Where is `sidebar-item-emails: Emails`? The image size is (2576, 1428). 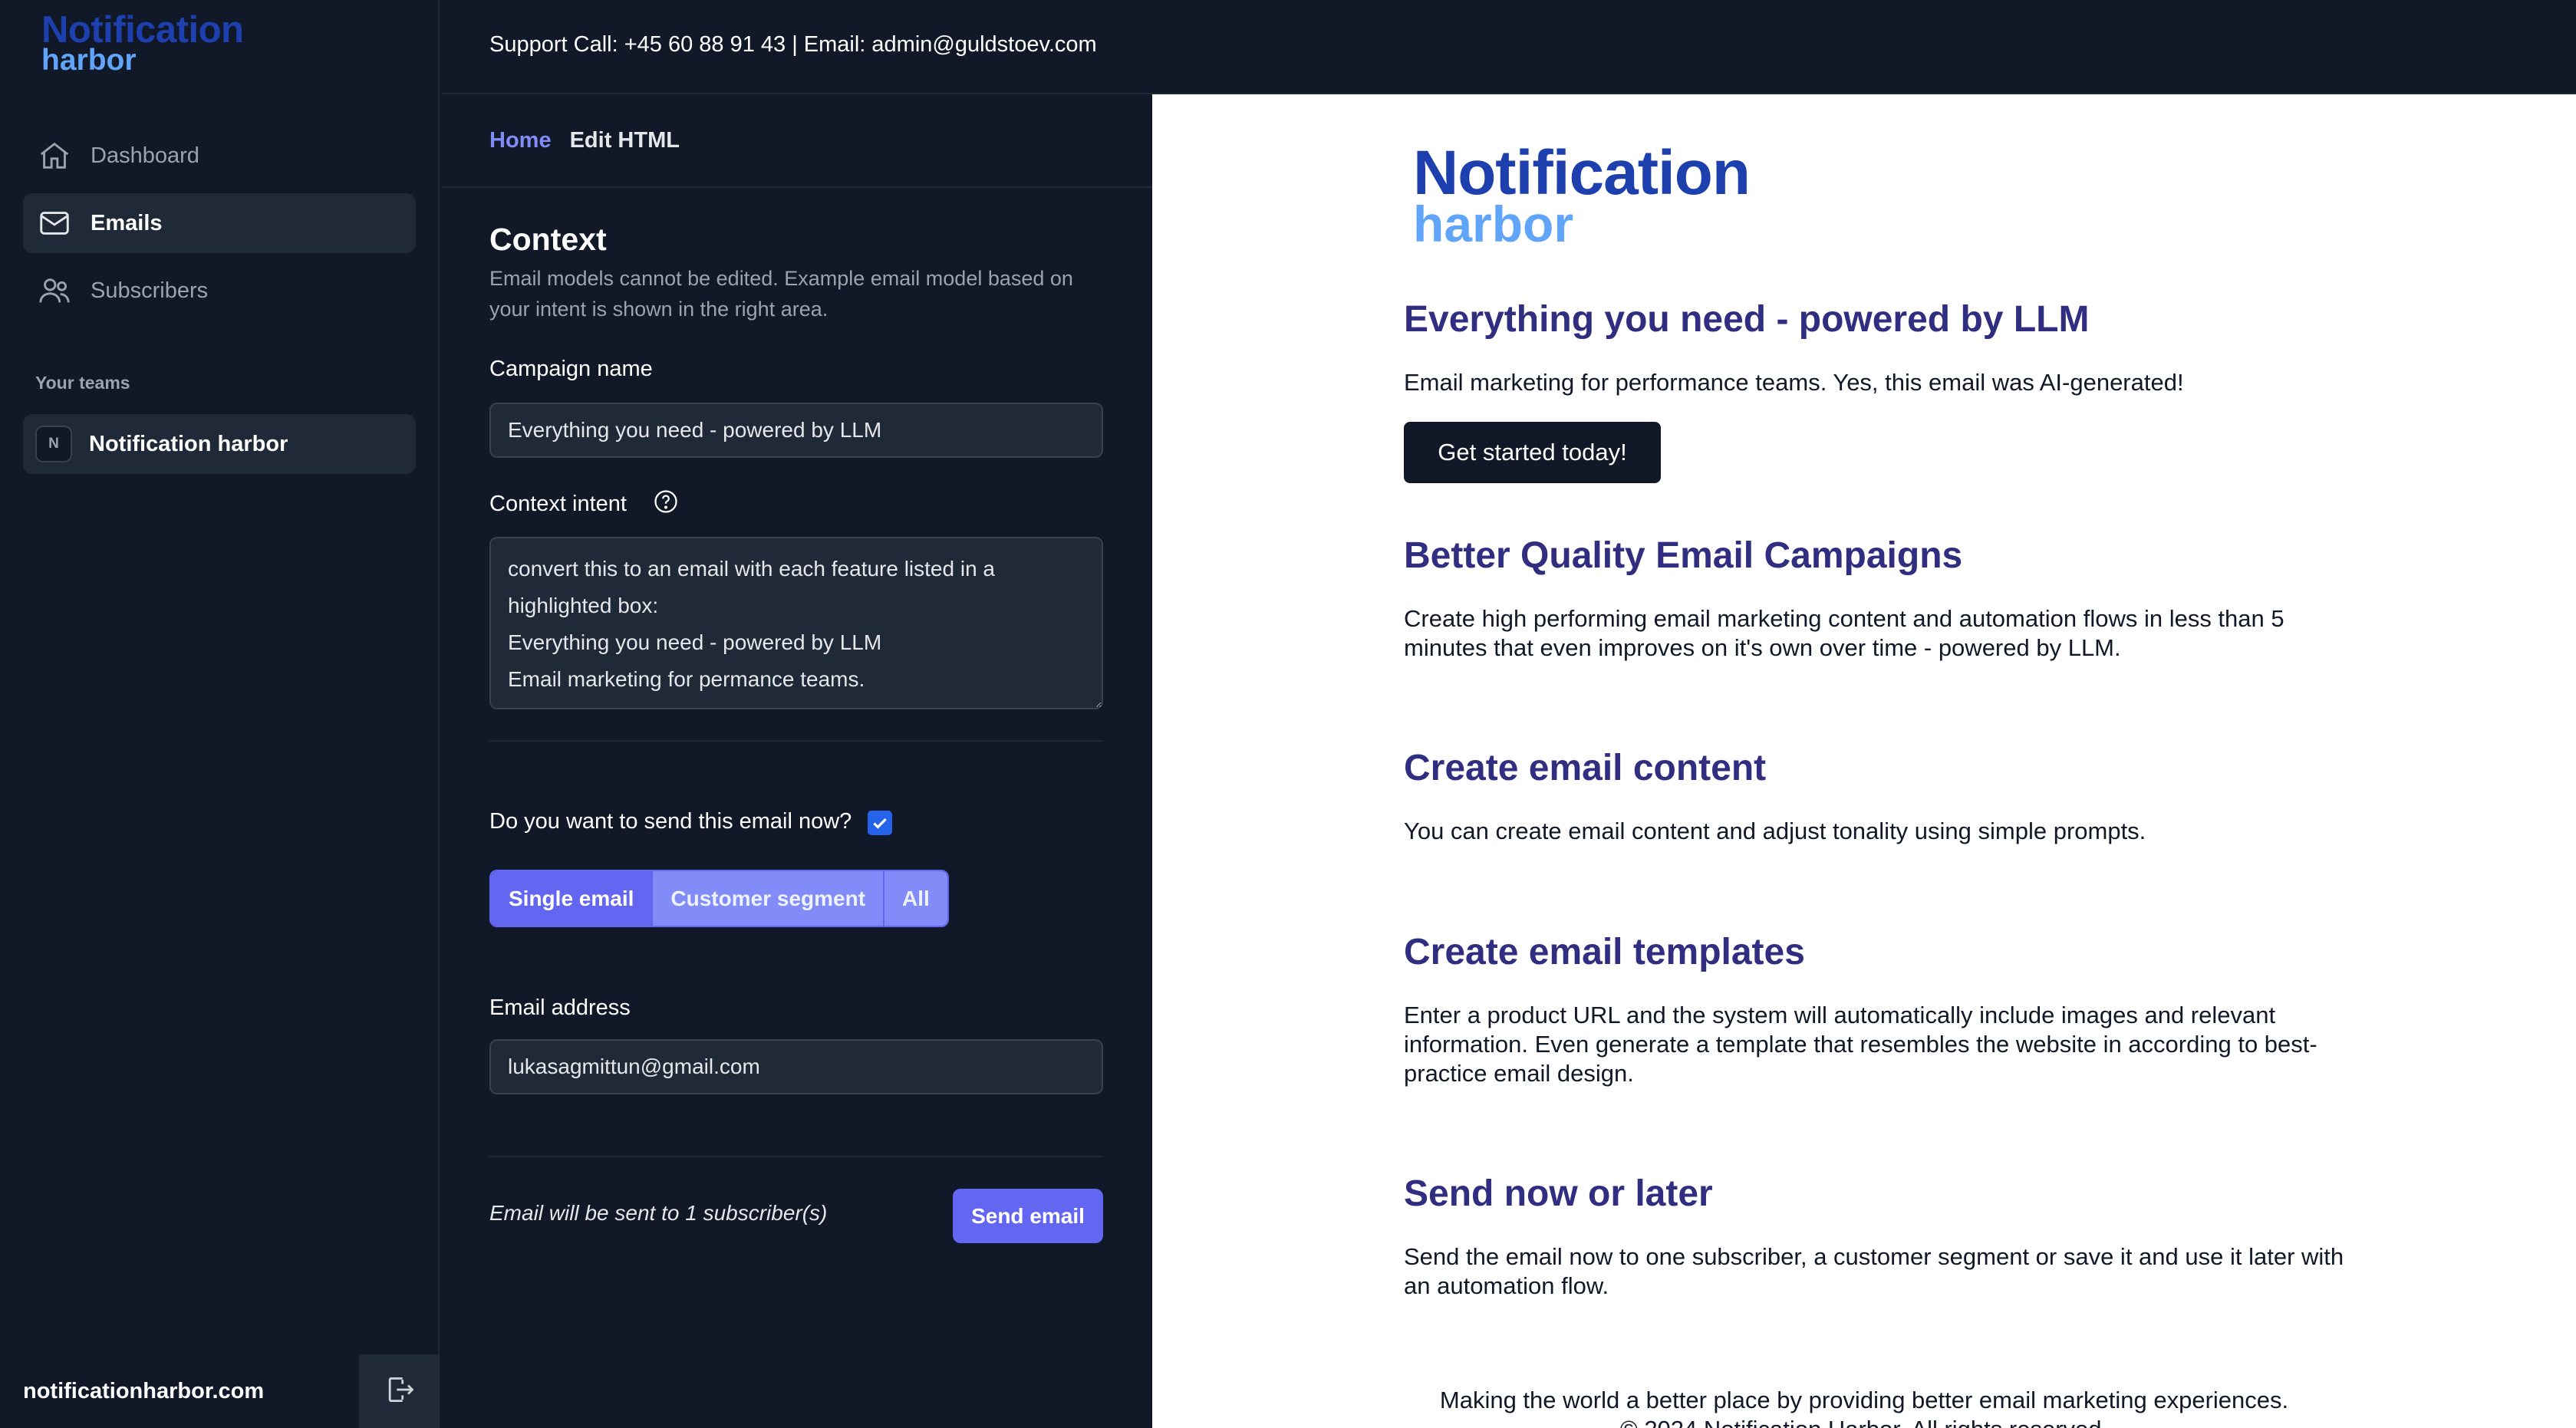
sidebar-item-emails: Emails is located at coordinates (219, 223).